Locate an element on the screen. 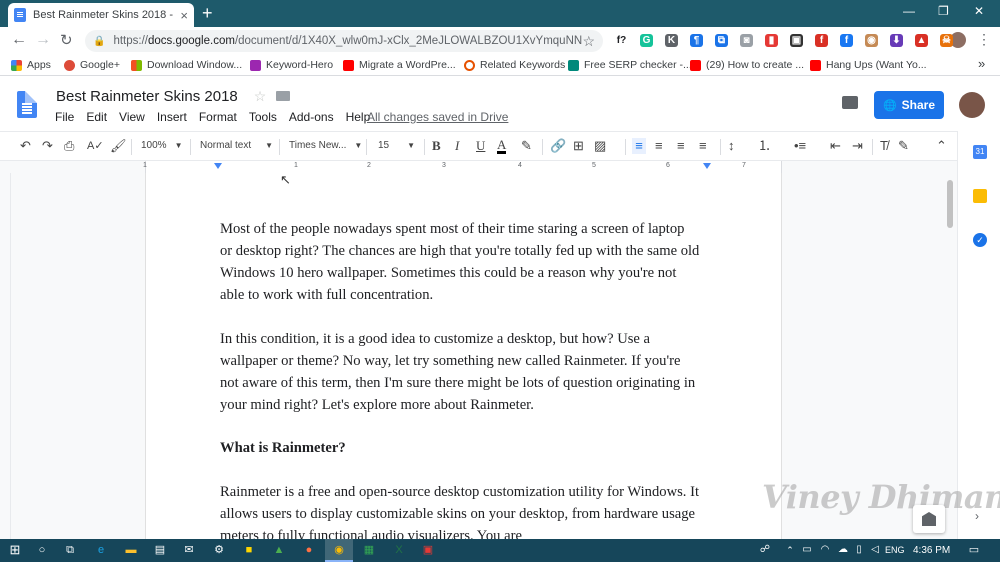 Image resolution: width=1000 pixels, height=562 pixels. star-icon: ☆ is located at coordinates (260, 96).